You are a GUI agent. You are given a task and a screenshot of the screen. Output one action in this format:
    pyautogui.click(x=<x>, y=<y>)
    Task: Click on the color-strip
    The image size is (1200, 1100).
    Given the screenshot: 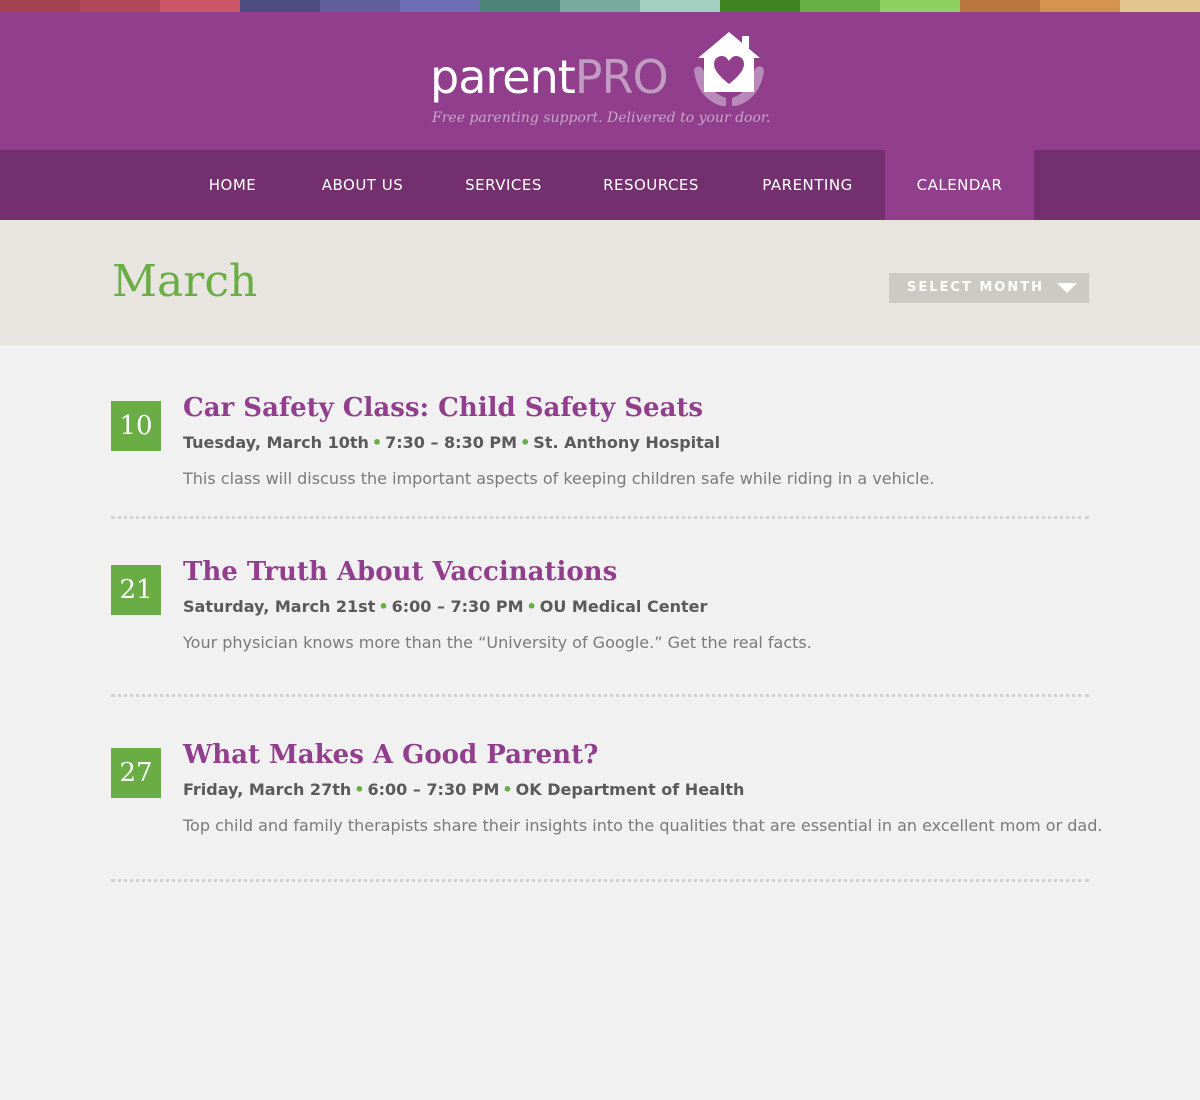 What is the action you would take?
    pyautogui.click(x=600, y=6)
    